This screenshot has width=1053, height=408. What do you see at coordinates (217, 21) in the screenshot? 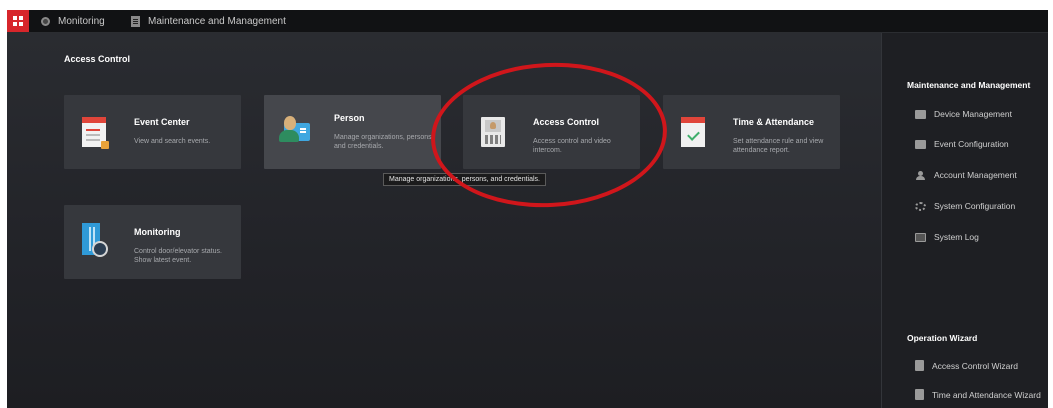
I see `tab-maintenance-label: Maintenance and Management` at bounding box center [217, 21].